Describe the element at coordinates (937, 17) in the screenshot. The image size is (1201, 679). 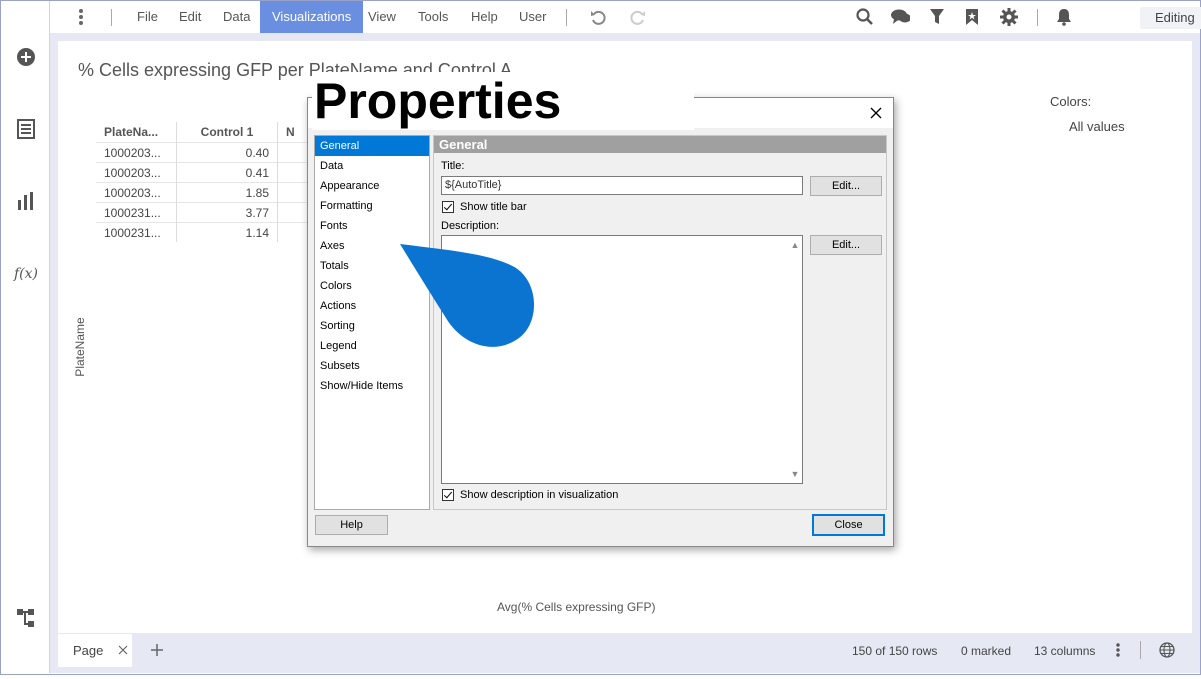
I see `filter-icon` at that location.